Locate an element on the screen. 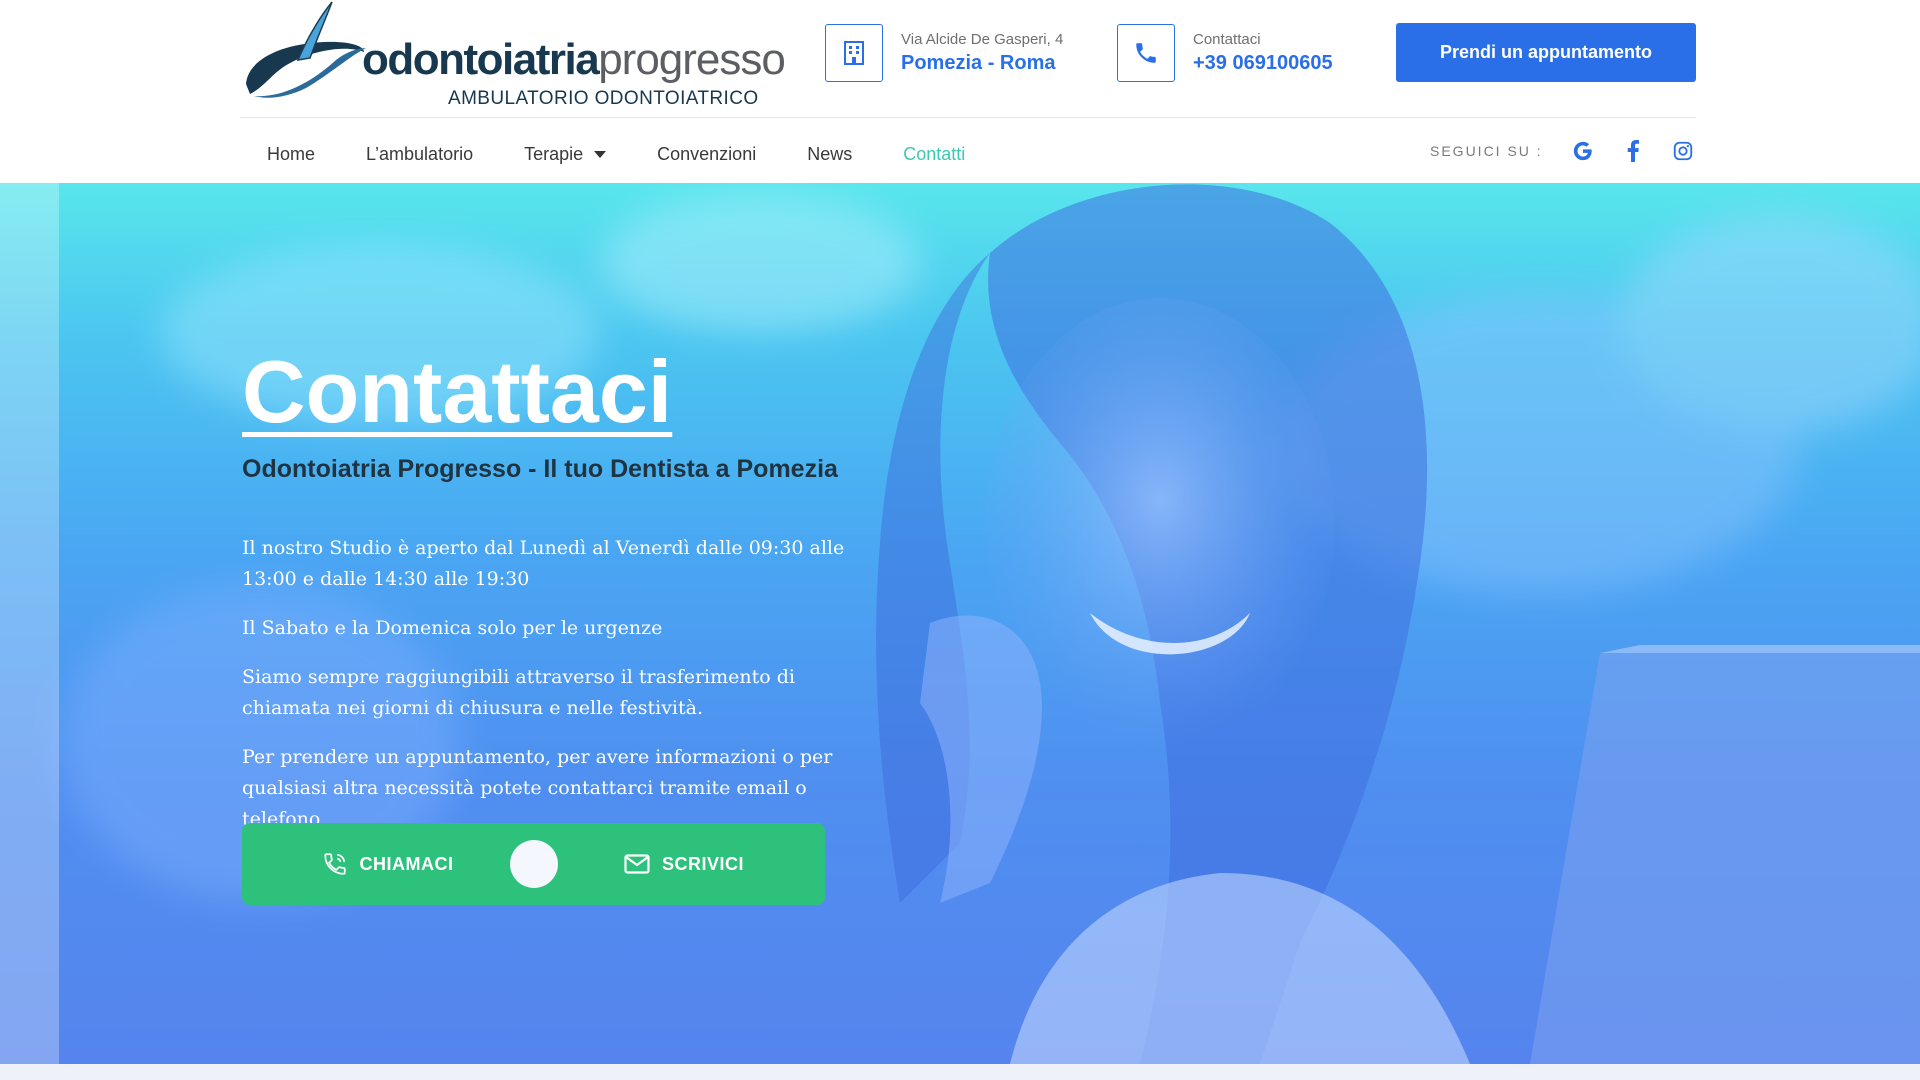 The image size is (1920, 1080). header-divider is located at coordinates (968, 117).